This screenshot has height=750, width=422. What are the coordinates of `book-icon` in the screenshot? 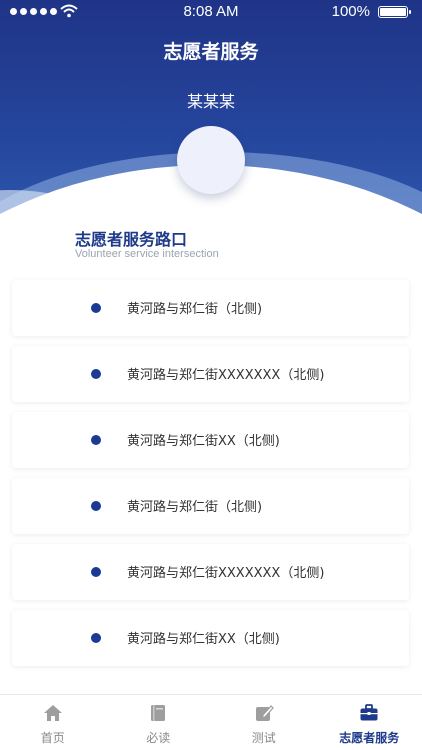 It's located at (158, 713).